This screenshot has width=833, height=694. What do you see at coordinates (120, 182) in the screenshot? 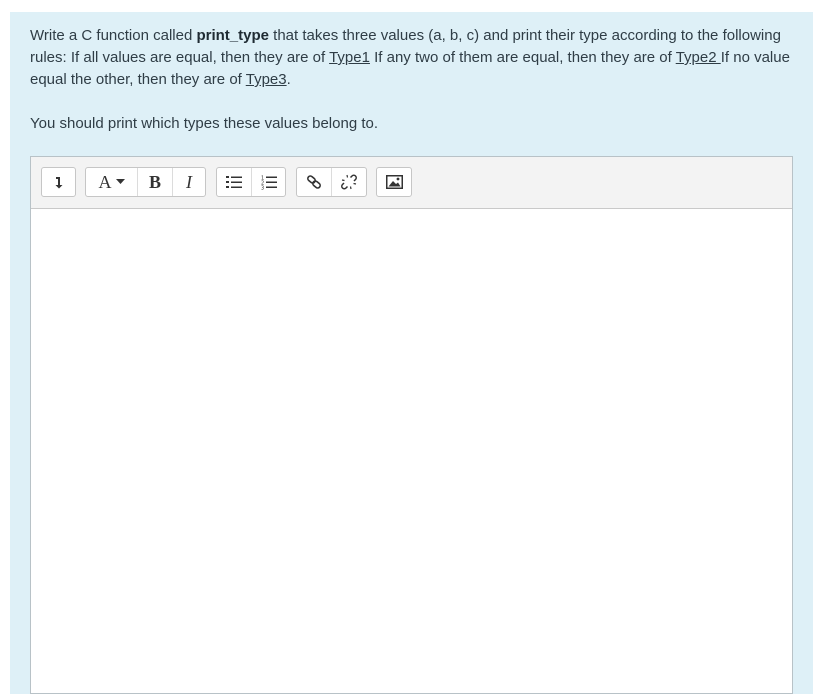
I see `chevron-down-icon` at bounding box center [120, 182].